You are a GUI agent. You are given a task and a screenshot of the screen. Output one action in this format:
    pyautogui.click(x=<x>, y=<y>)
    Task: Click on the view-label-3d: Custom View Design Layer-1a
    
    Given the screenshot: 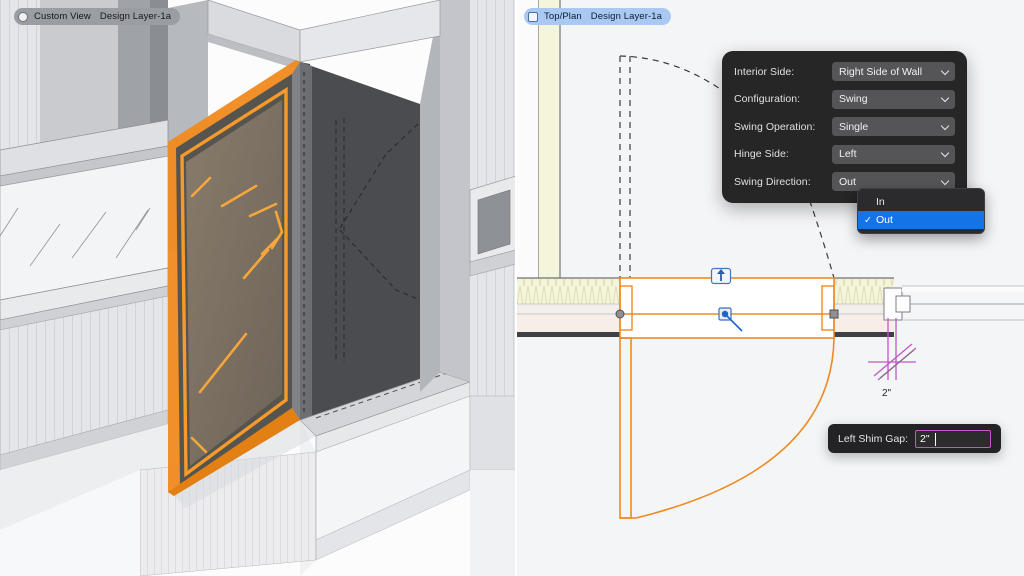 What is the action you would take?
    pyautogui.click(x=97, y=16)
    